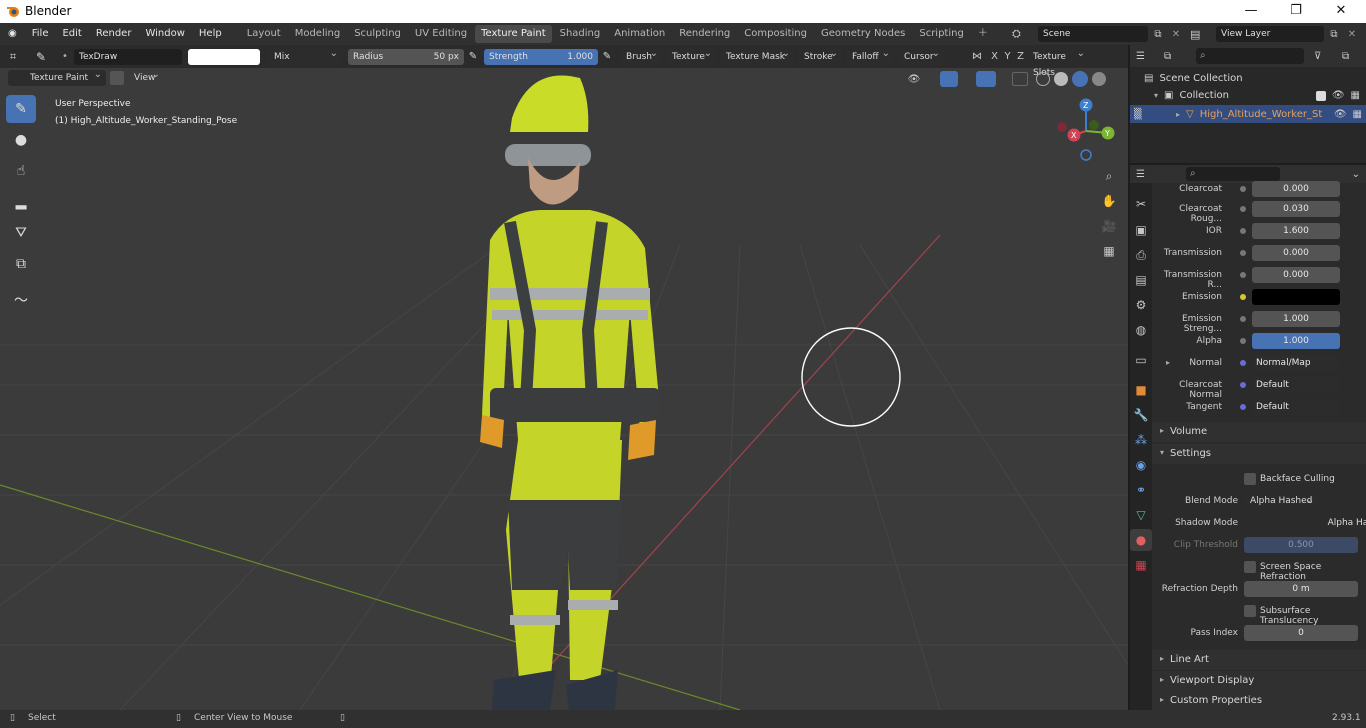 The width and height of the screenshot is (1366, 728). What do you see at coordinates (949, 79) in the screenshot?
I see `gizmo-toggle-icon` at bounding box center [949, 79].